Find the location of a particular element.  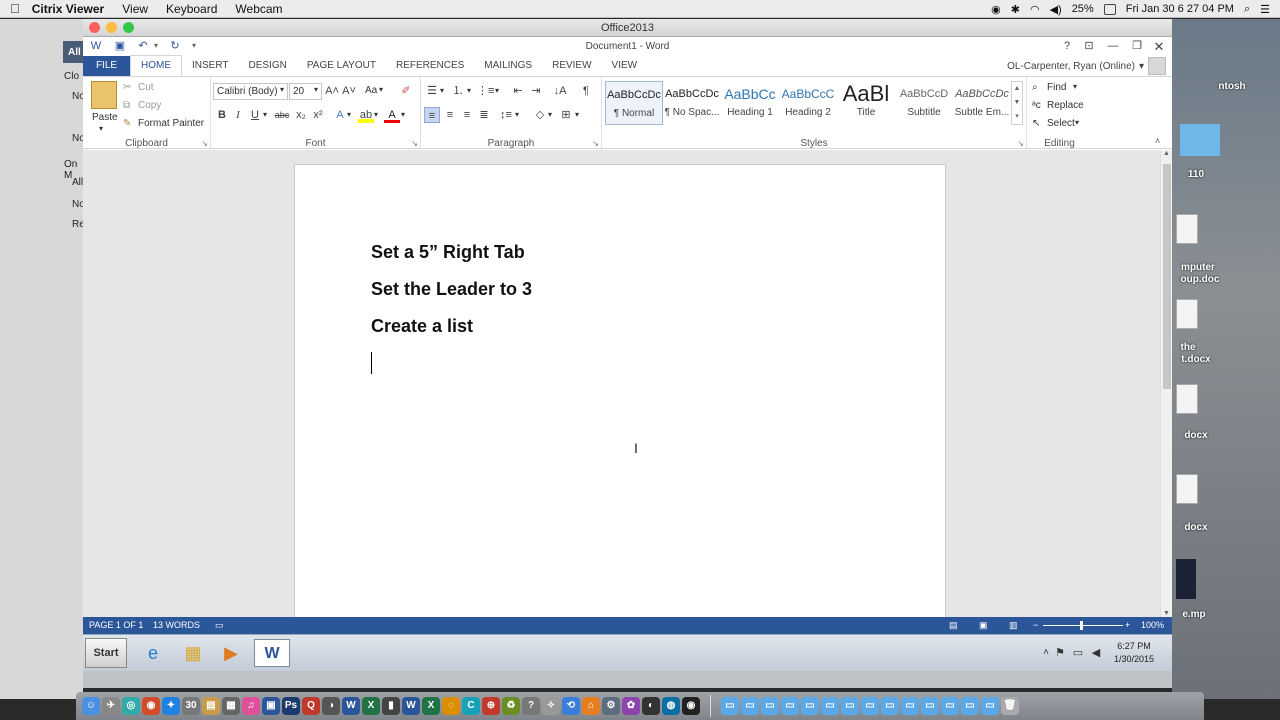

notes-icon: ▤ is located at coordinates (211, 706).